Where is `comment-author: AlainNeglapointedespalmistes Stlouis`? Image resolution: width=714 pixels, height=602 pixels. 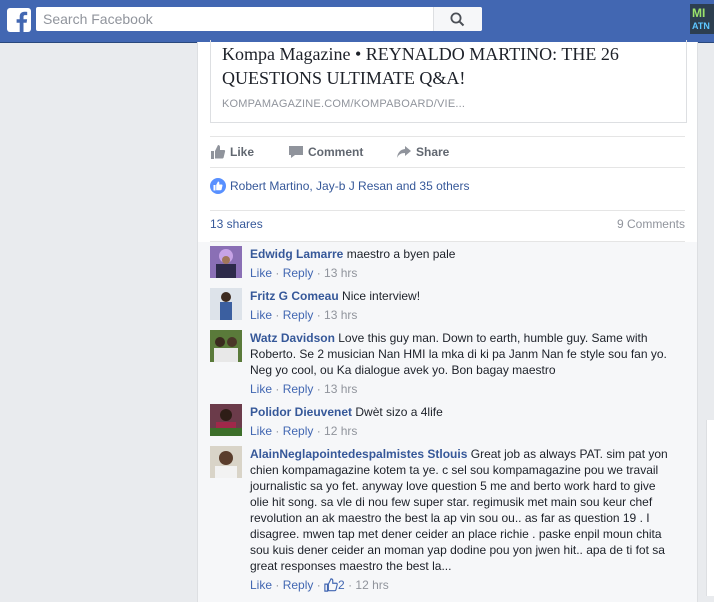
comment-author: AlainNeglapointedespalmistes Stlouis is located at coordinates (358, 454).